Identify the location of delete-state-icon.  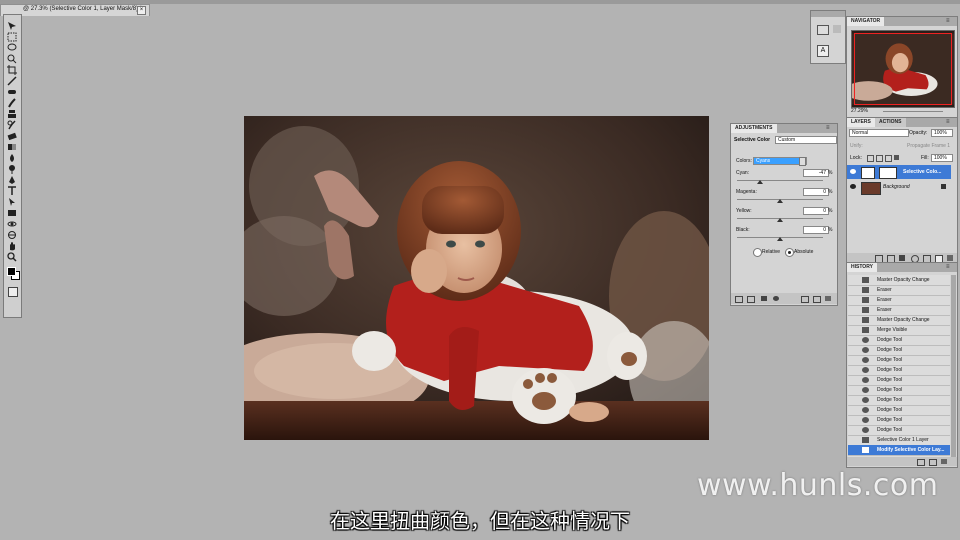
(944, 461).